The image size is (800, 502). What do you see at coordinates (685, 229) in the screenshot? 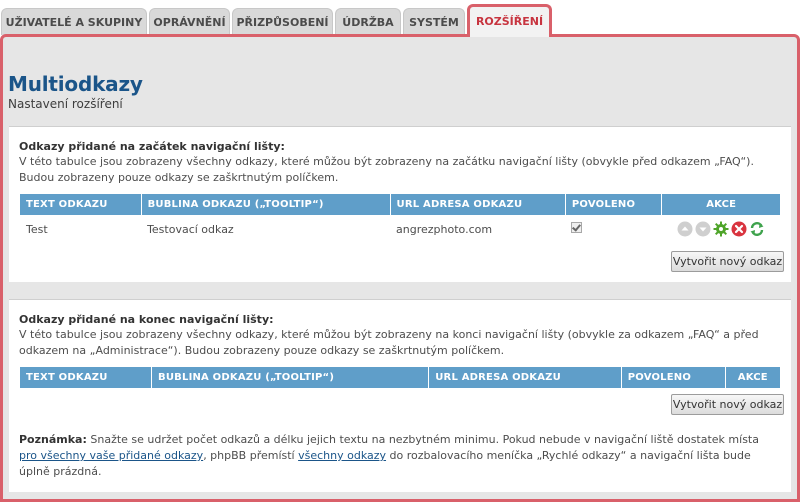
I see `arrow-up-icon` at bounding box center [685, 229].